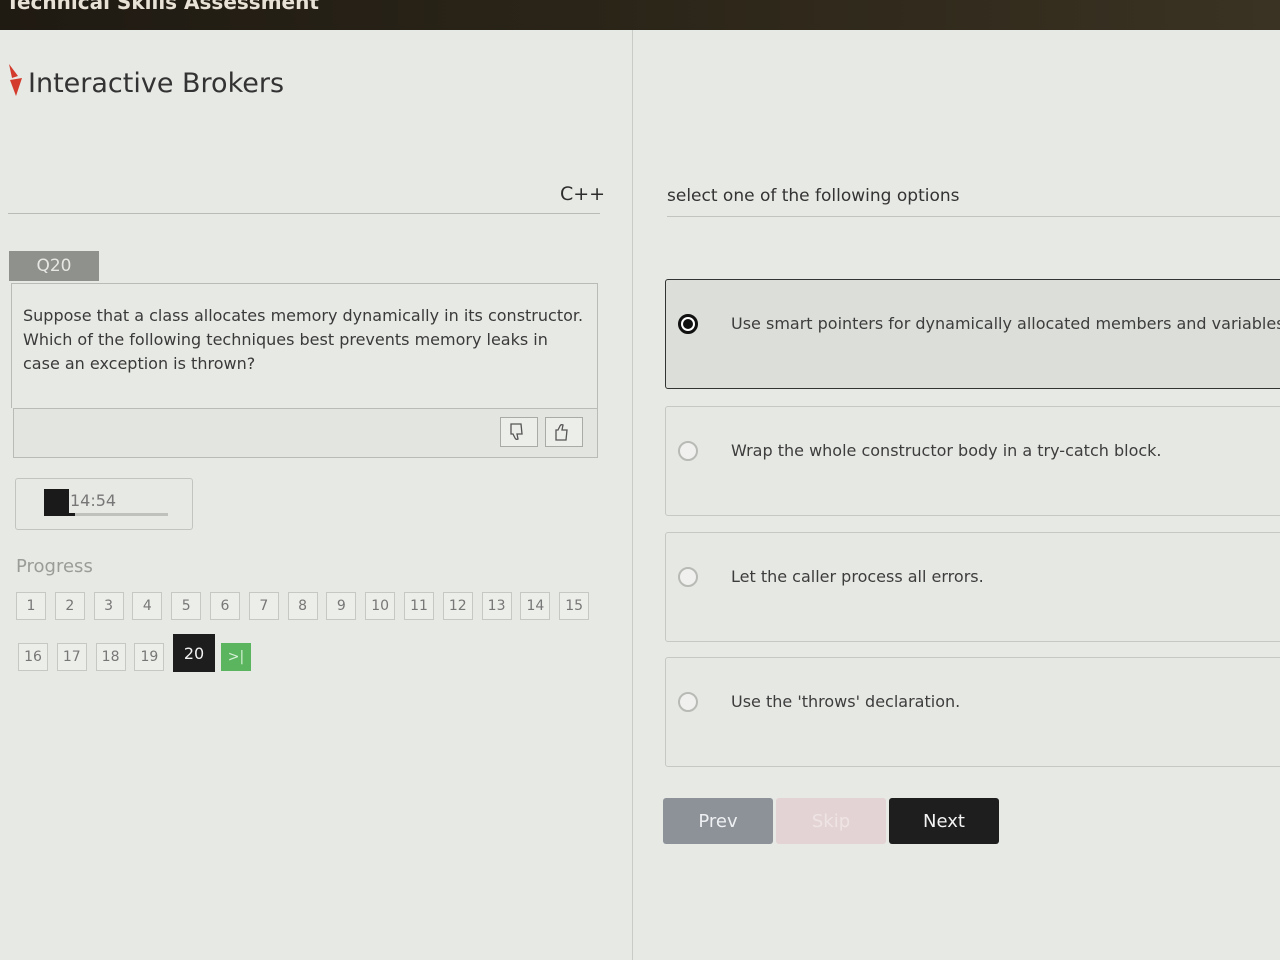 Image resolution: width=1280 pixels, height=960 pixels. What do you see at coordinates (186, 606) in the screenshot?
I see `progress-page-button: 5` at bounding box center [186, 606].